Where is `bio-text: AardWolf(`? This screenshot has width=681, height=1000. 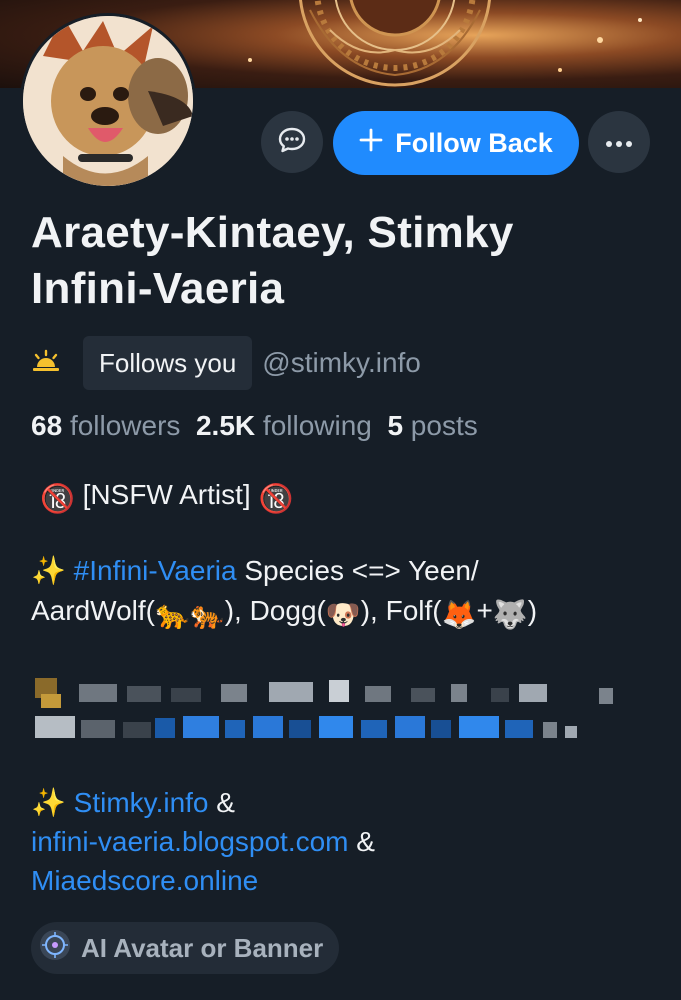 bio-text: AardWolf( is located at coordinates (93, 610).